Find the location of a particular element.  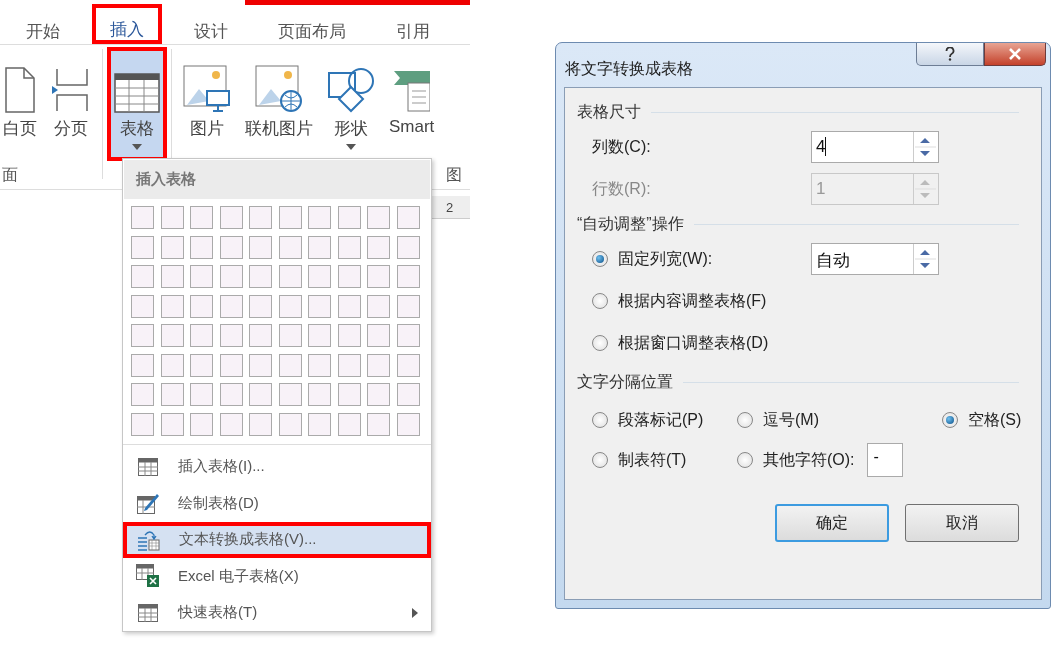

character-field: - is located at coordinates (884, 460).